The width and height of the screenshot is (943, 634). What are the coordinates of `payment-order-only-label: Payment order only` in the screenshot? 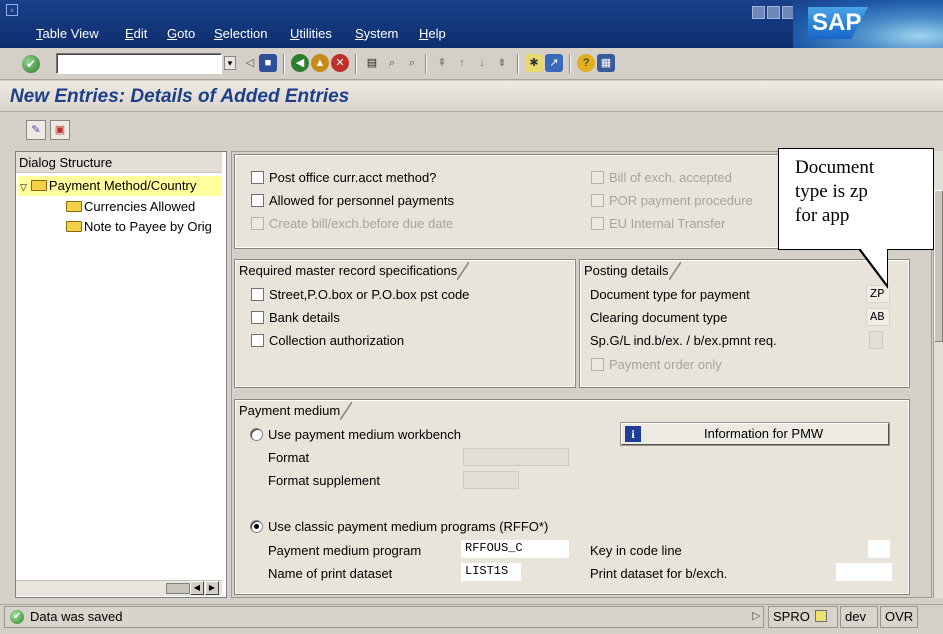 It's located at (665, 364).